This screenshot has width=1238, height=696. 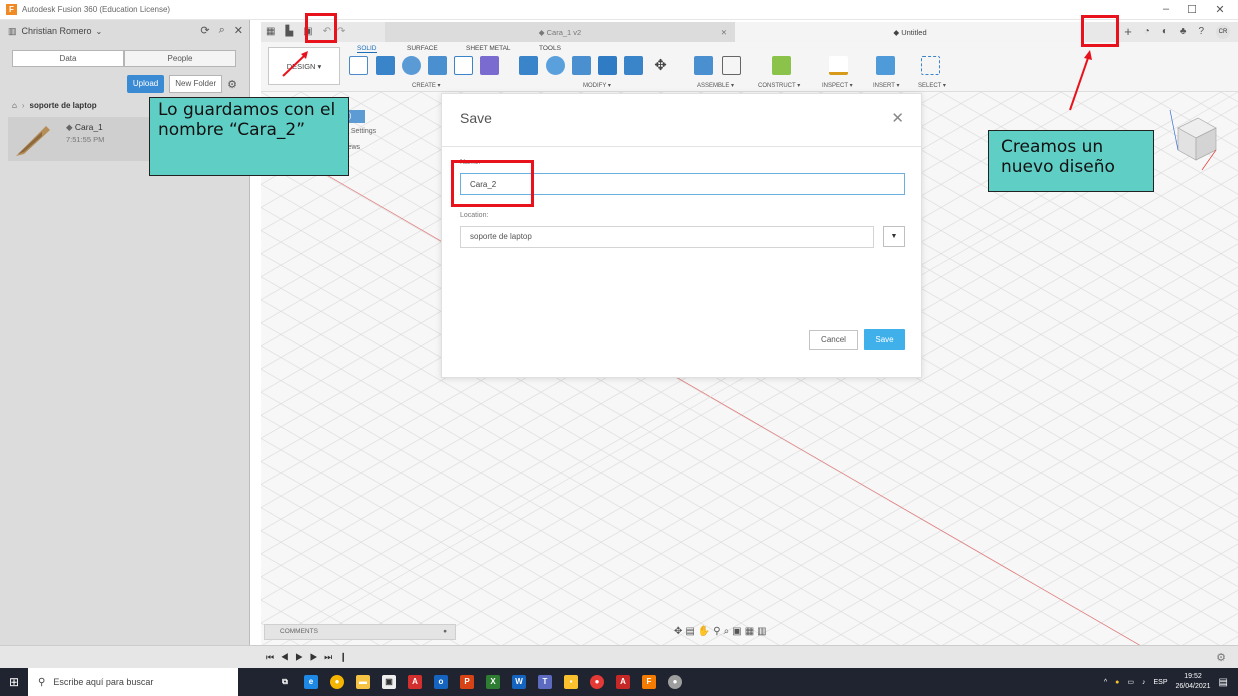 I want to click on tray-expand-icon: ^, so click(x=1105, y=682).